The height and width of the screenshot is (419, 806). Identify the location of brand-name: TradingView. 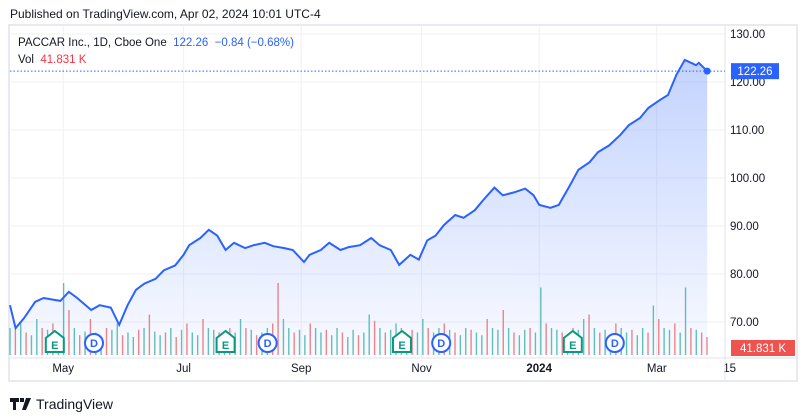
(75, 404).